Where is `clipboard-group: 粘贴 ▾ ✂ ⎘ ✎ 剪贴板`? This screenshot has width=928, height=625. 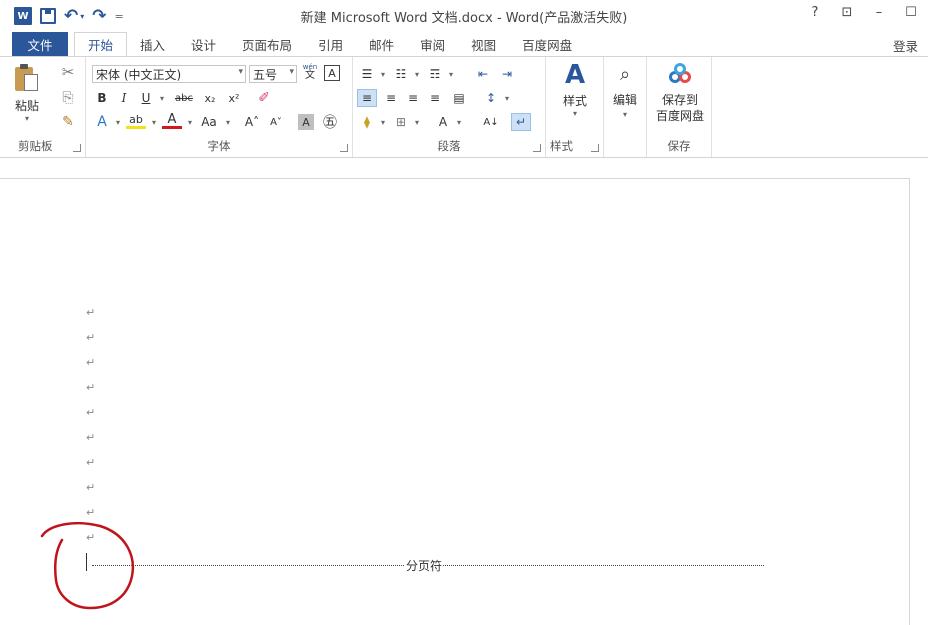 clipboard-group: 粘贴 ▾ ✂ ⎘ ✎ 剪贴板 is located at coordinates (43, 107).